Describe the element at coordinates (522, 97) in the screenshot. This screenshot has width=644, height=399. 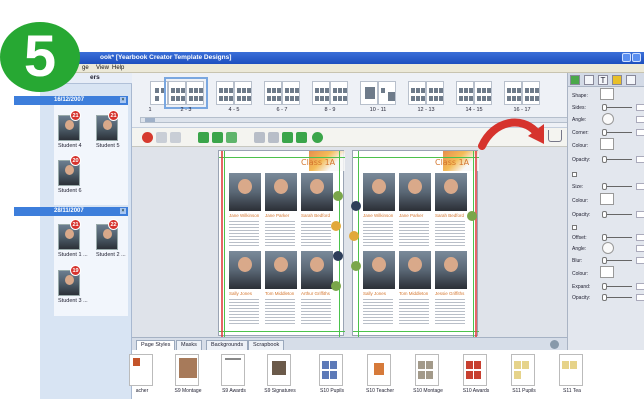
I see `spread-thumbnail: 16 - 17` at that location.